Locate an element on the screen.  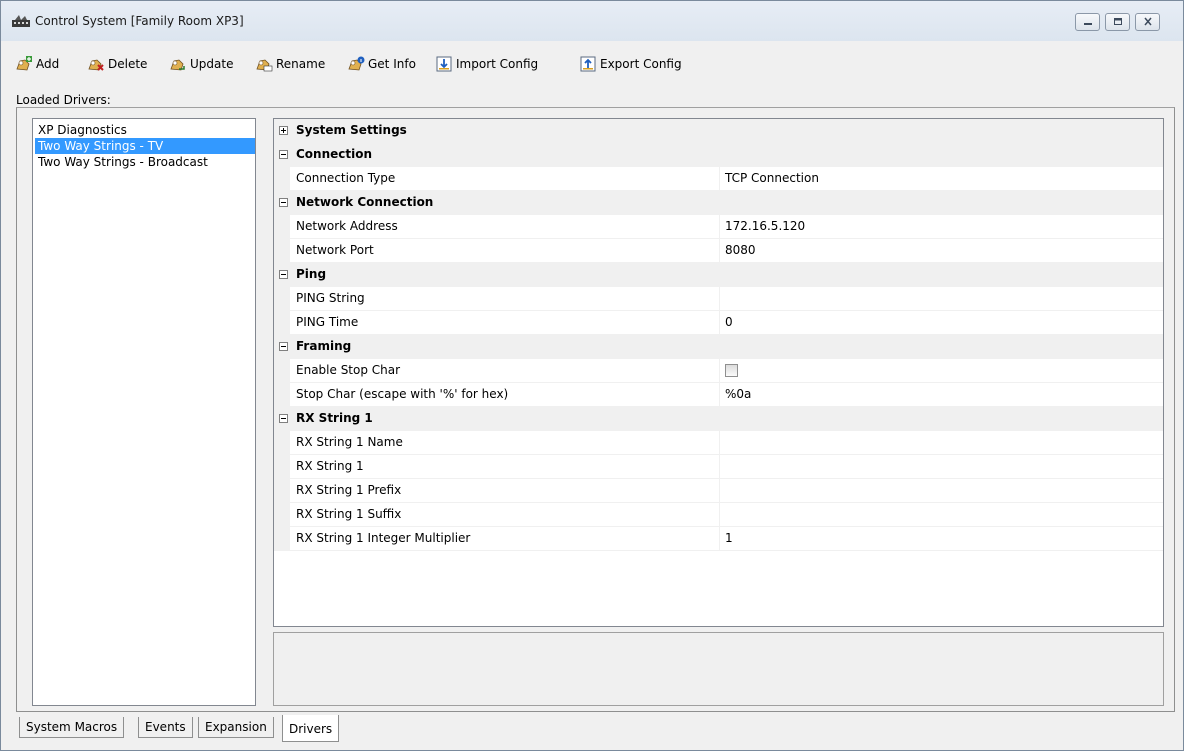
property-row-stop-char: Stop Char (escape with '%' for hex) %0a is located at coordinates (718, 395).